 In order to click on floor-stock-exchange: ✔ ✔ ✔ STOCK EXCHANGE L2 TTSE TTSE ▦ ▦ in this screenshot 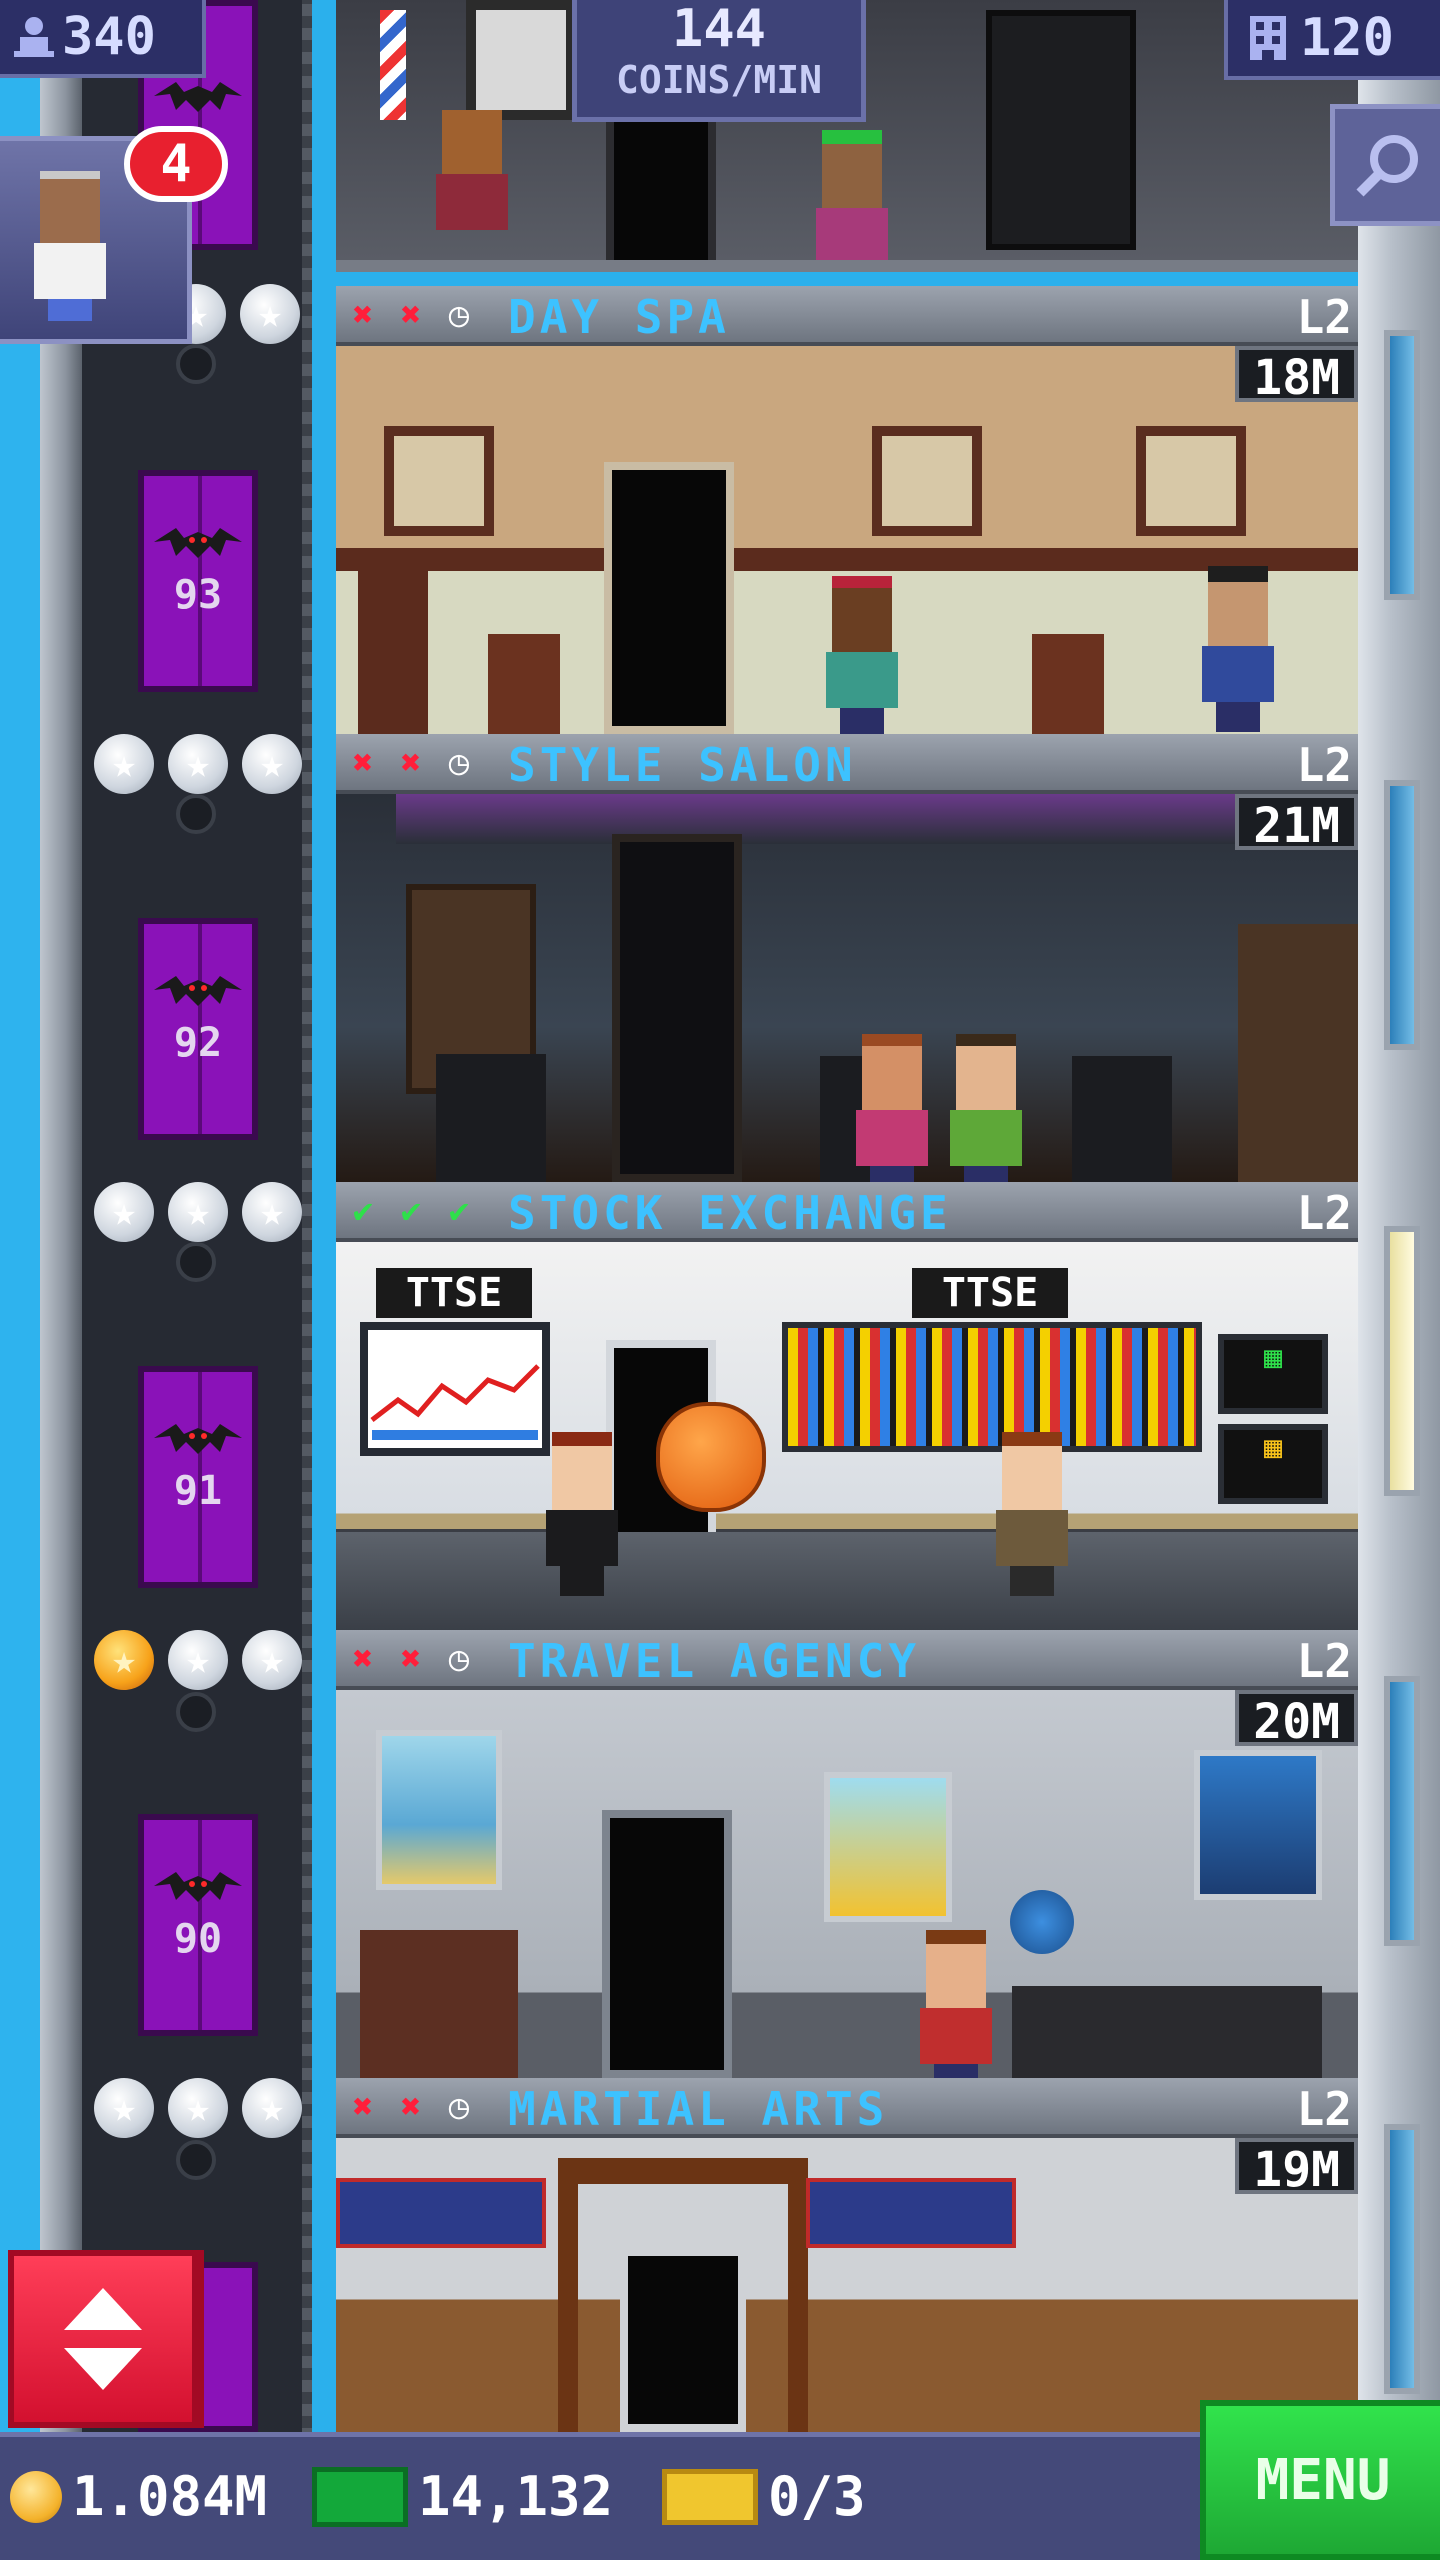, I will do `click(847, 1406)`.